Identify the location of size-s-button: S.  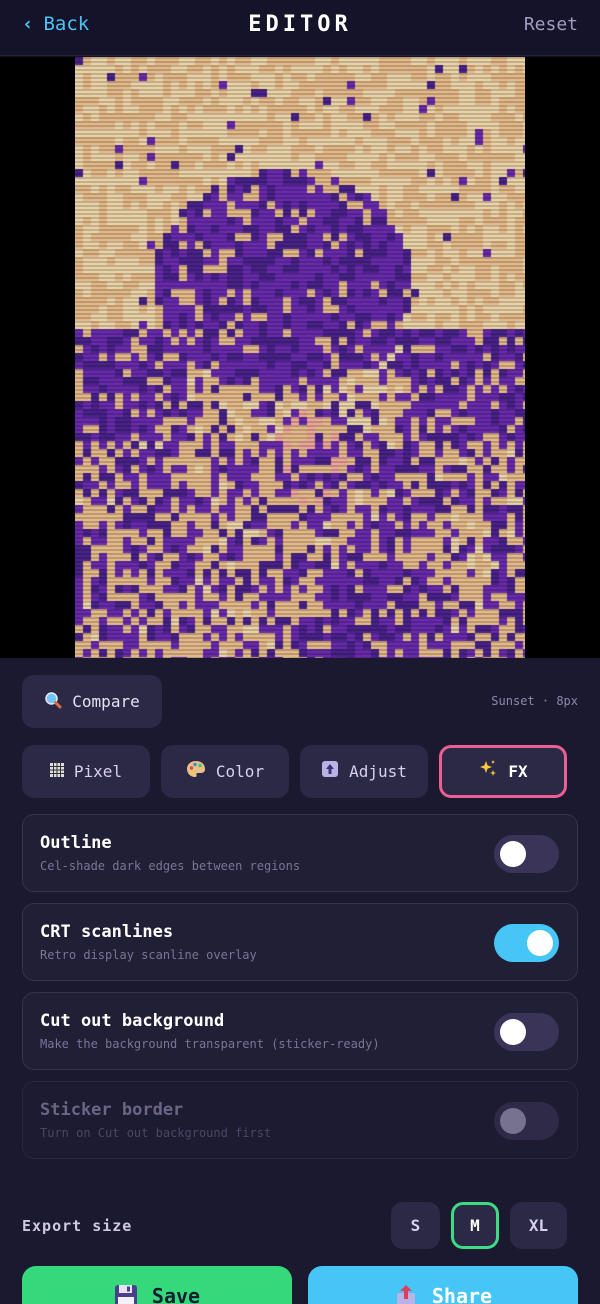
(415, 1225).